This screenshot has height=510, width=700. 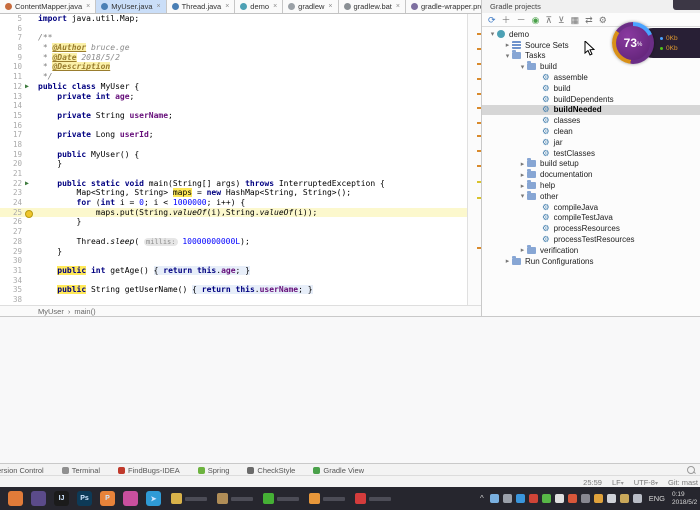 I want to click on tray-folder-icon, so click(x=624, y=498).